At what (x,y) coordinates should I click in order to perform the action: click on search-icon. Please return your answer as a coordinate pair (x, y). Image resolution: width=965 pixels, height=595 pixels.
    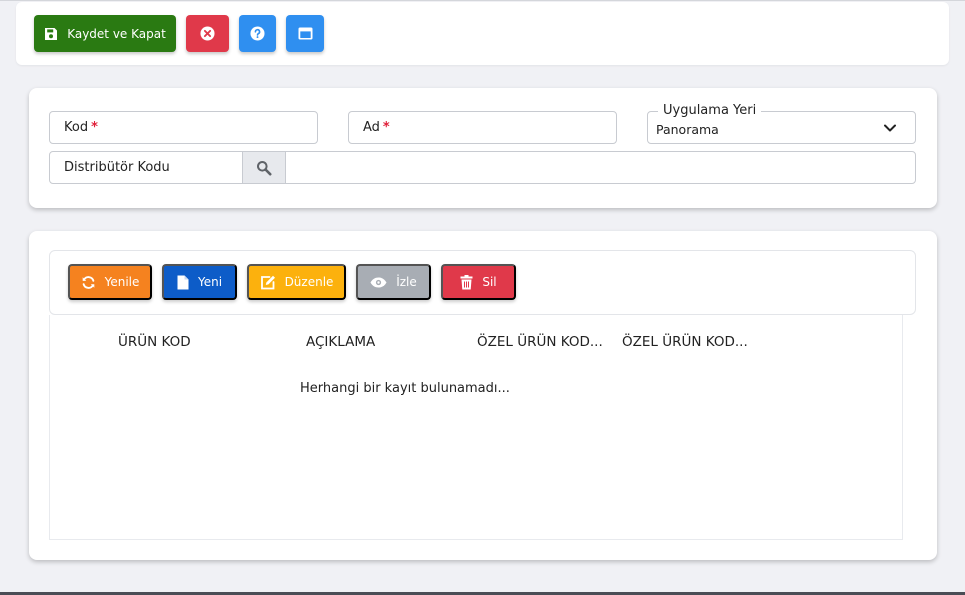
    Looking at the image, I should click on (264, 167).